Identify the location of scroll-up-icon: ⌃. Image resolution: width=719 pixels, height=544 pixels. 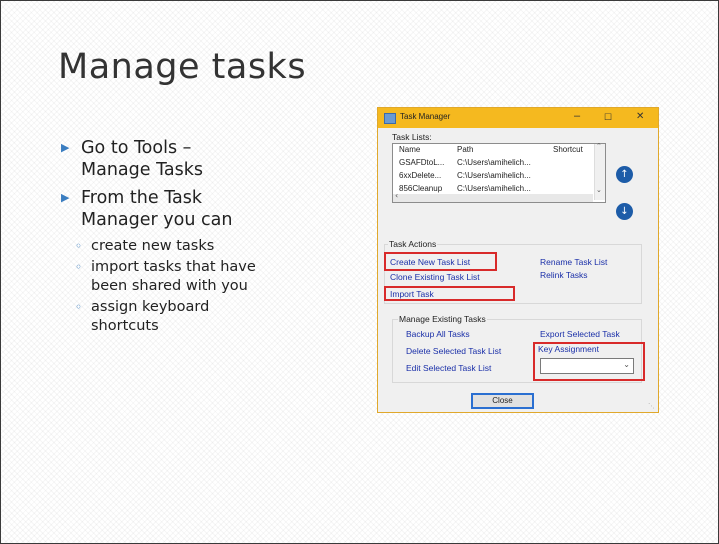
(599, 146).